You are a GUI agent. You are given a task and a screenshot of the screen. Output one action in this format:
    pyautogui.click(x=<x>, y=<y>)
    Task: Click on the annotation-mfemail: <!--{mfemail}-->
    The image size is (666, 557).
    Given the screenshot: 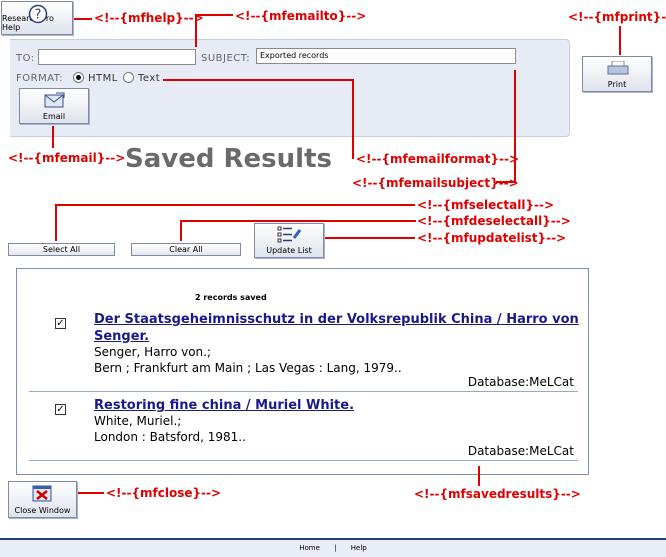 What is the action you would take?
    pyautogui.click(x=67, y=158)
    